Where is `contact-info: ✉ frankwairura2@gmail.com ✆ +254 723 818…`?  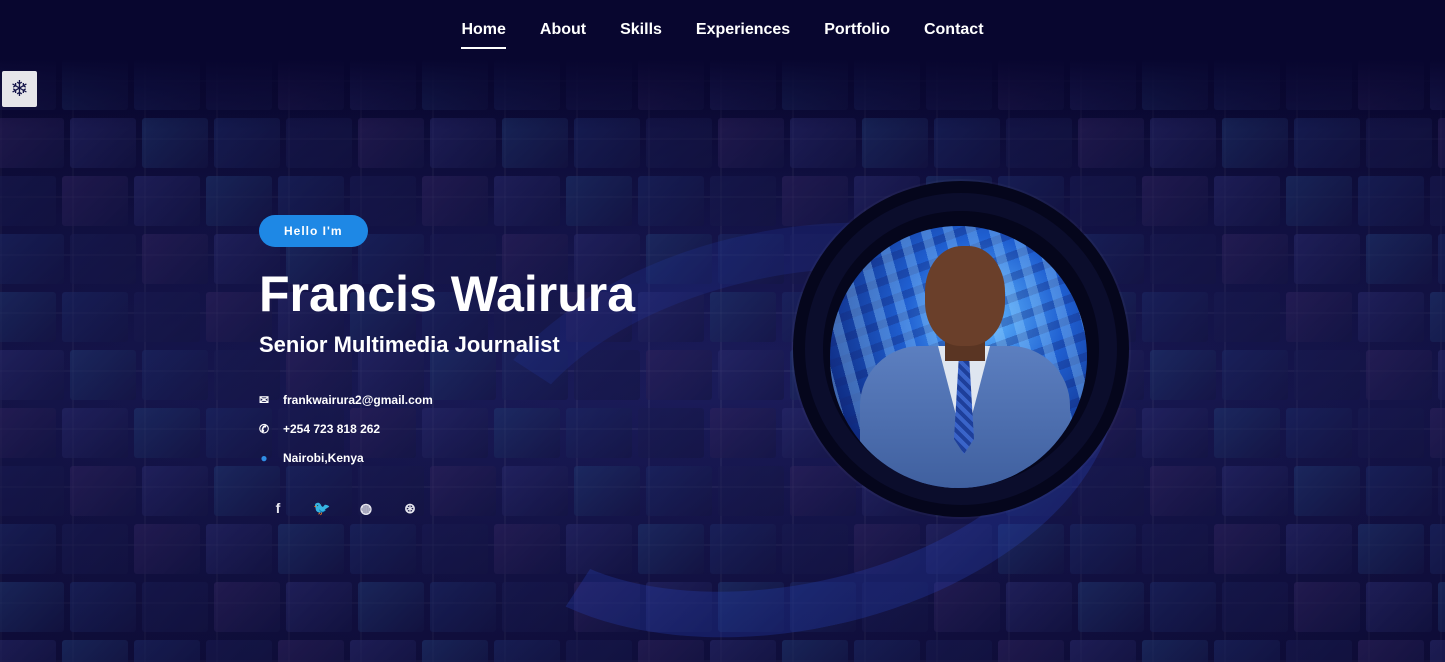 contact-info: ✉ frankwairura2@gmail.com ✆ +254 723 818… is located at coordinates (499, 428).